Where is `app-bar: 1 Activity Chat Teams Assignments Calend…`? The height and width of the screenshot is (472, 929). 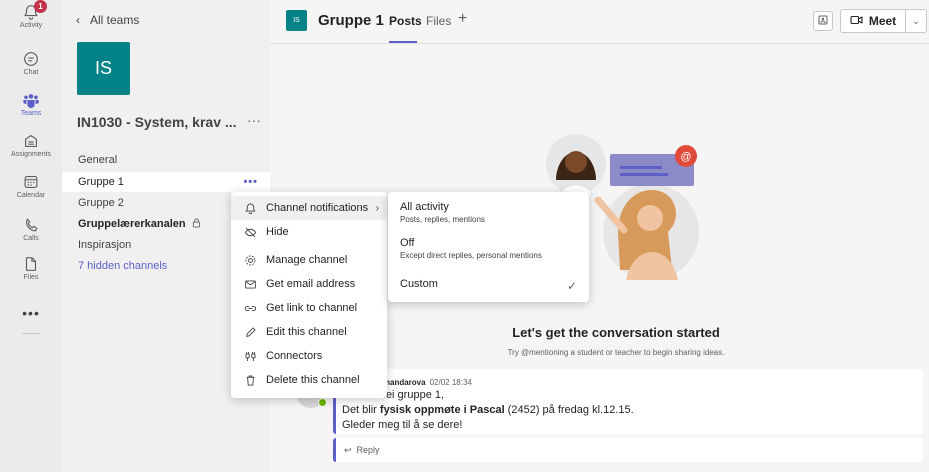 app-bar: 1 Activity Chat Teams Assignments Calend… is located at coordinates (31, 236).